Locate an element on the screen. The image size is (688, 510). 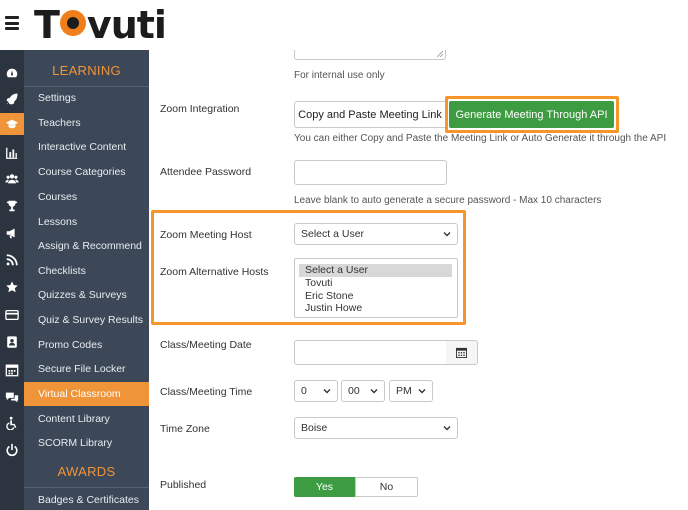
sidebar-item-badges-certificates: Badges & Certificates is located at coordinates (86, 499).